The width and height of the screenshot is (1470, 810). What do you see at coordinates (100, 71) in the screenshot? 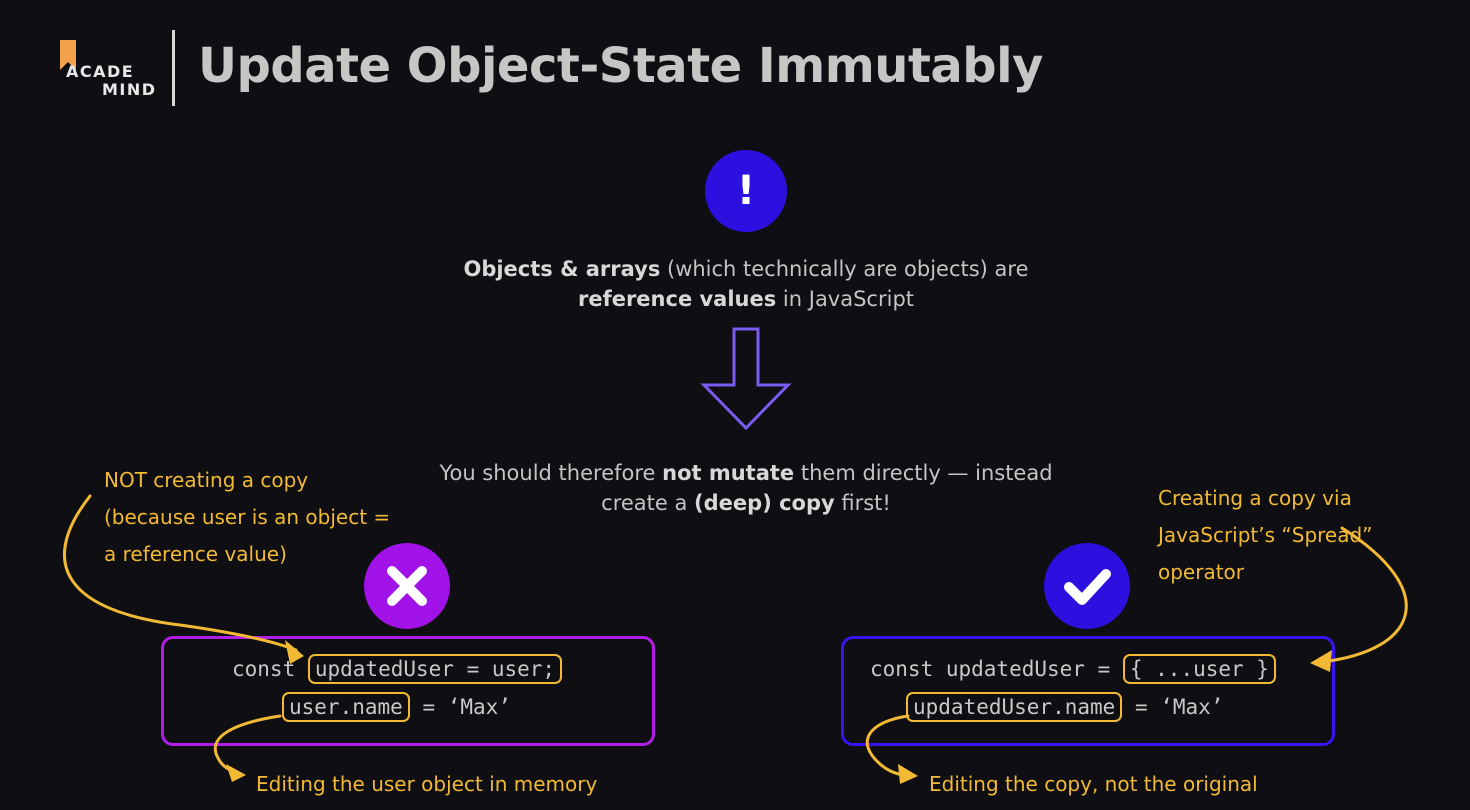
I see `logo-text-line1: ACADE` at bounding box center [100, 71].